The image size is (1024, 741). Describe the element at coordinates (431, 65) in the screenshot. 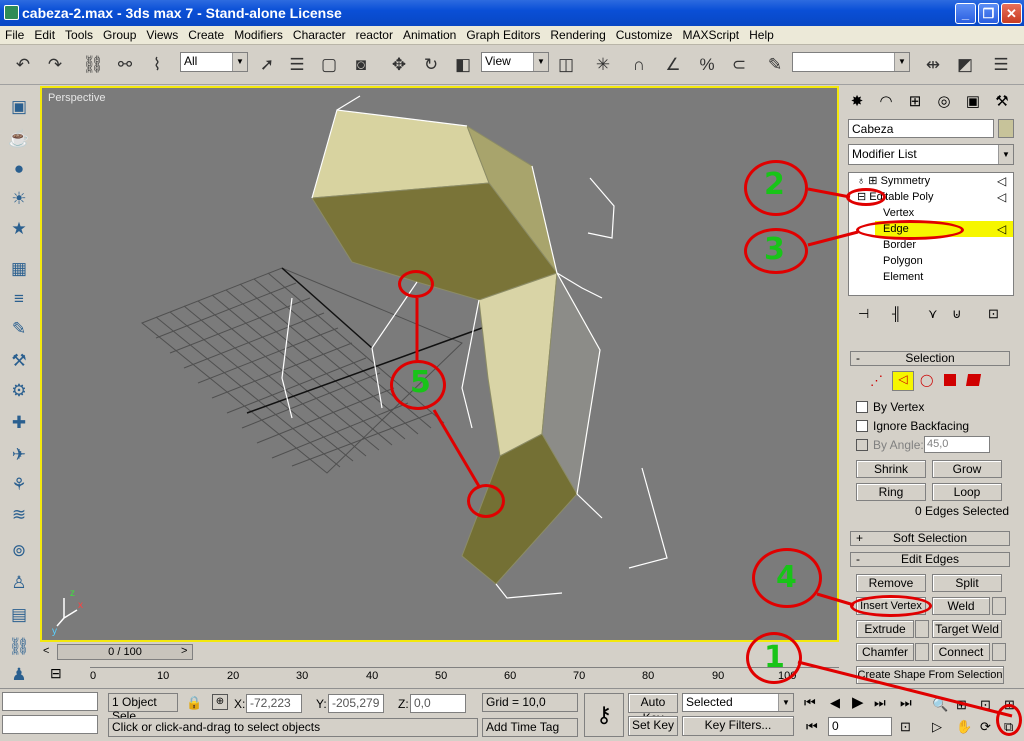

I see `rotate-icon: ↻` at that location.